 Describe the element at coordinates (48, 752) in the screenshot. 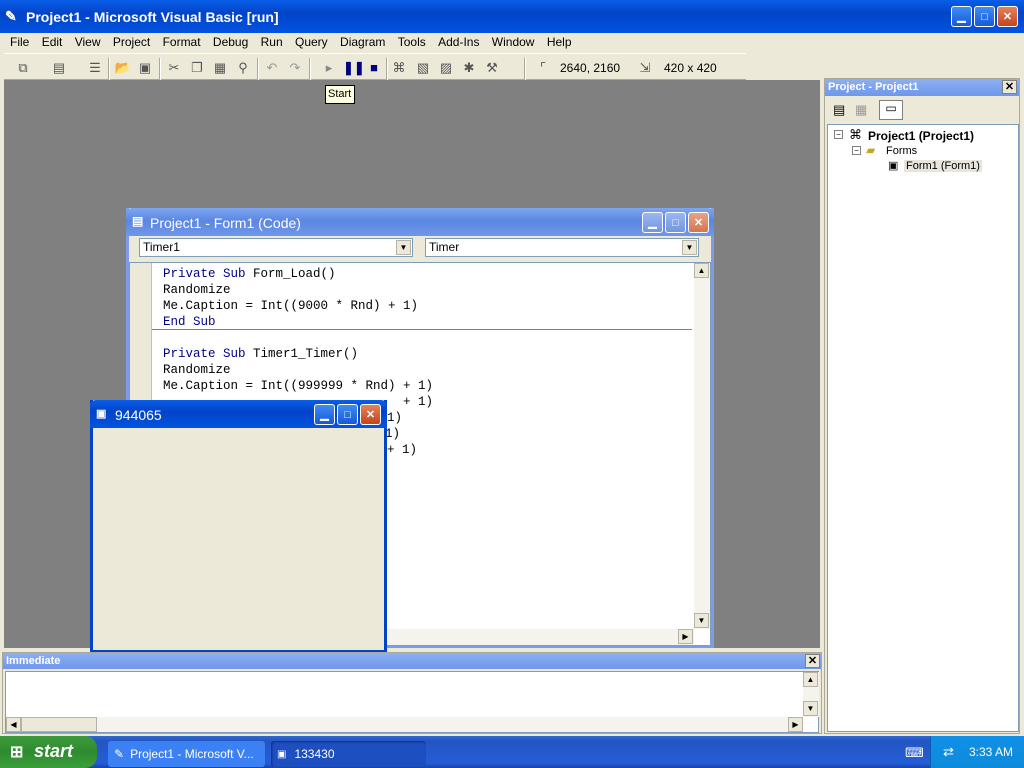

I see `start-button: ⊞ start` at that location.